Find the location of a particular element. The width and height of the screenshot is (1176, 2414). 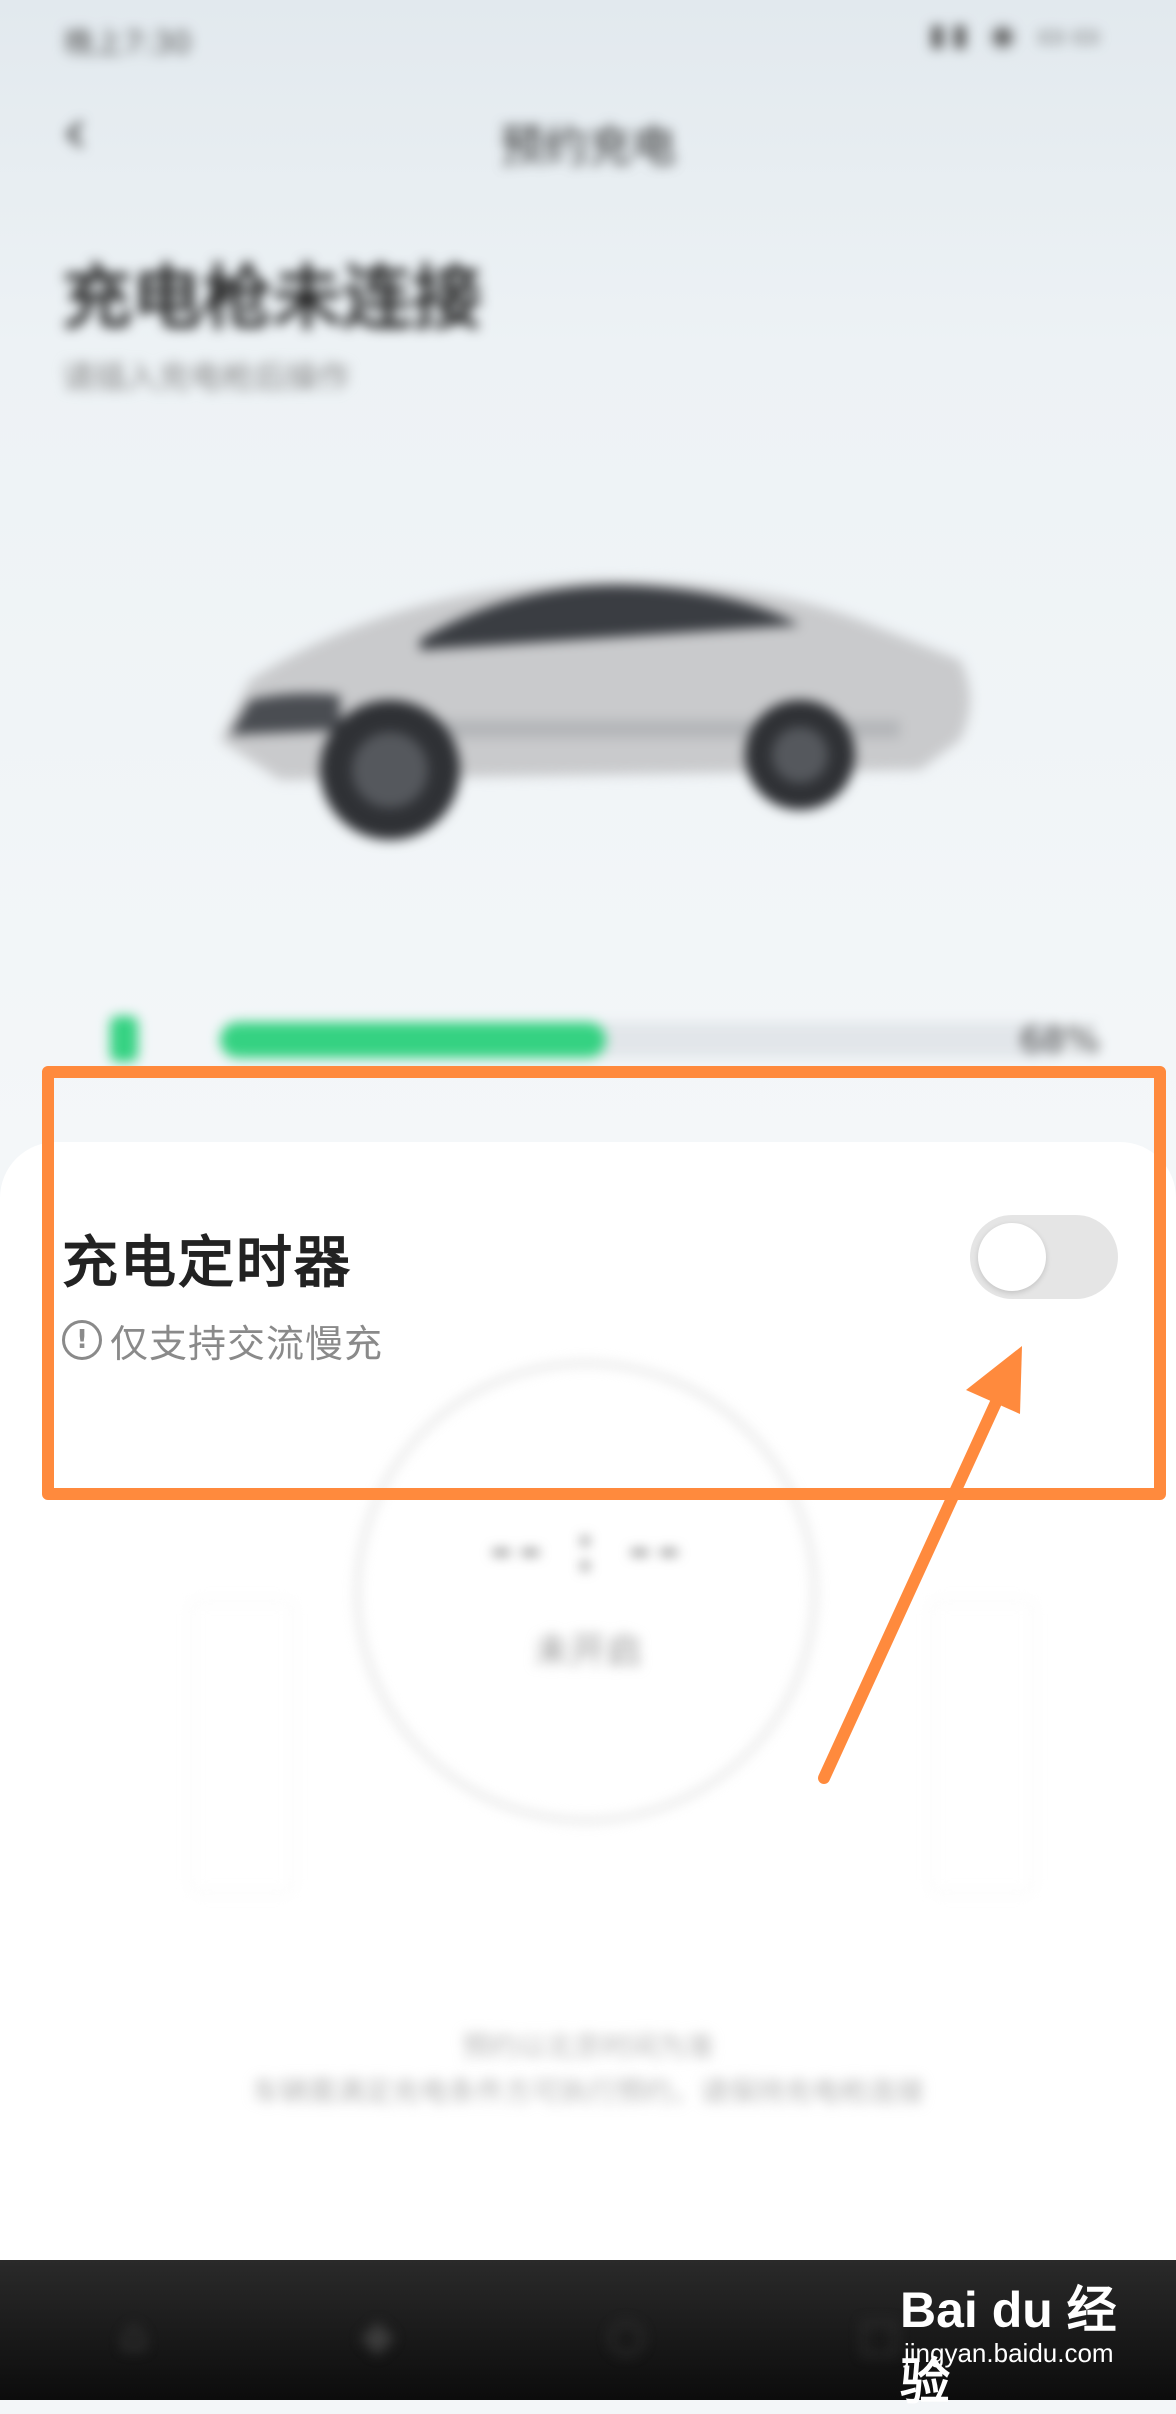

page-title: 预约充电 is located at coordinates (588, 146).